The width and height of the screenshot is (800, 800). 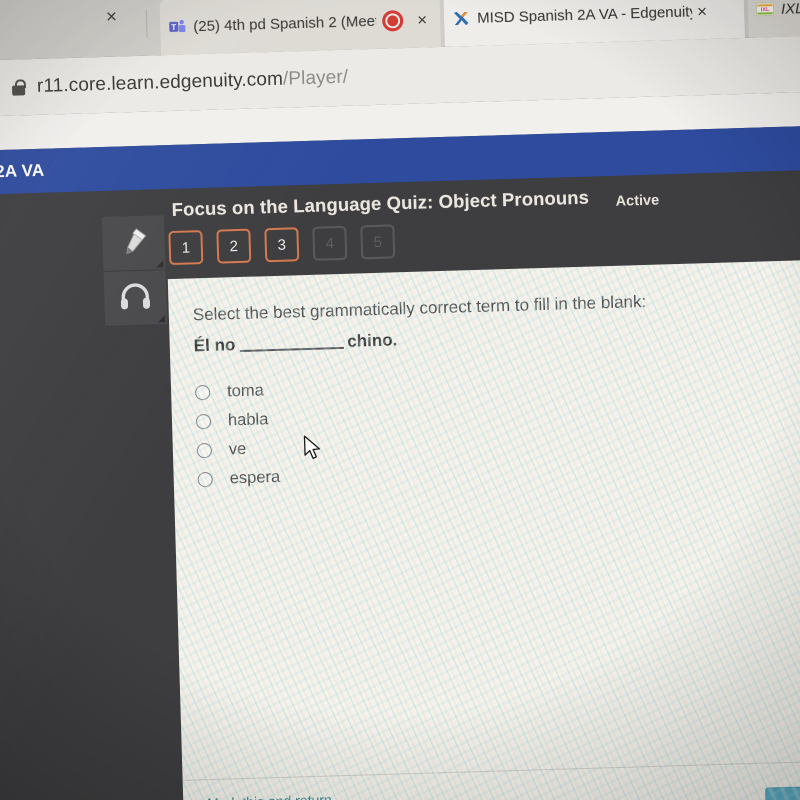 I want to click on question-nav-label: 5, so click(x=378, y=242).